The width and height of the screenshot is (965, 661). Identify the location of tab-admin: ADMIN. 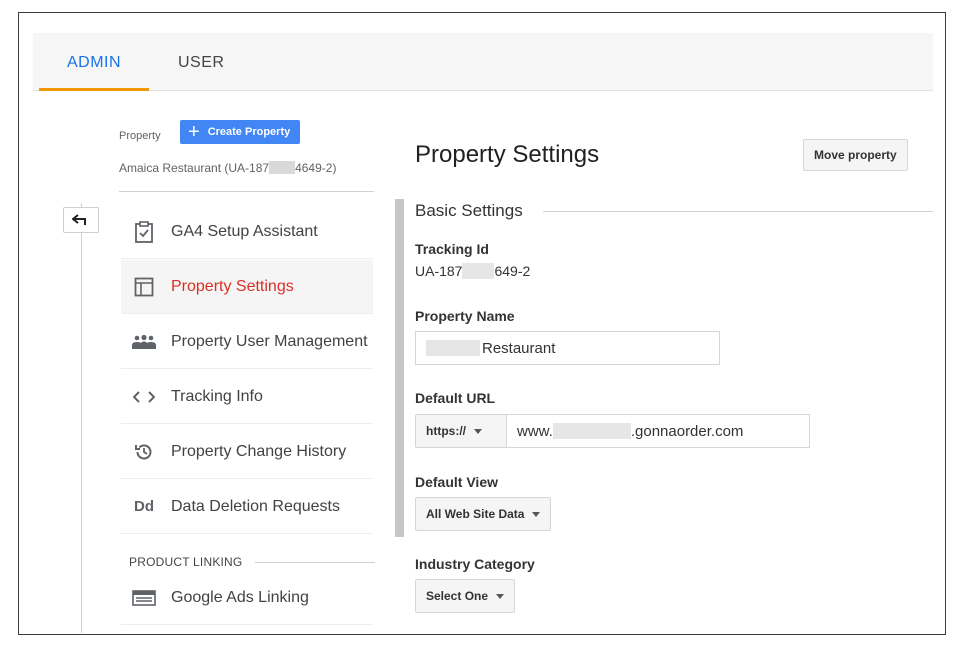
(94, 62).